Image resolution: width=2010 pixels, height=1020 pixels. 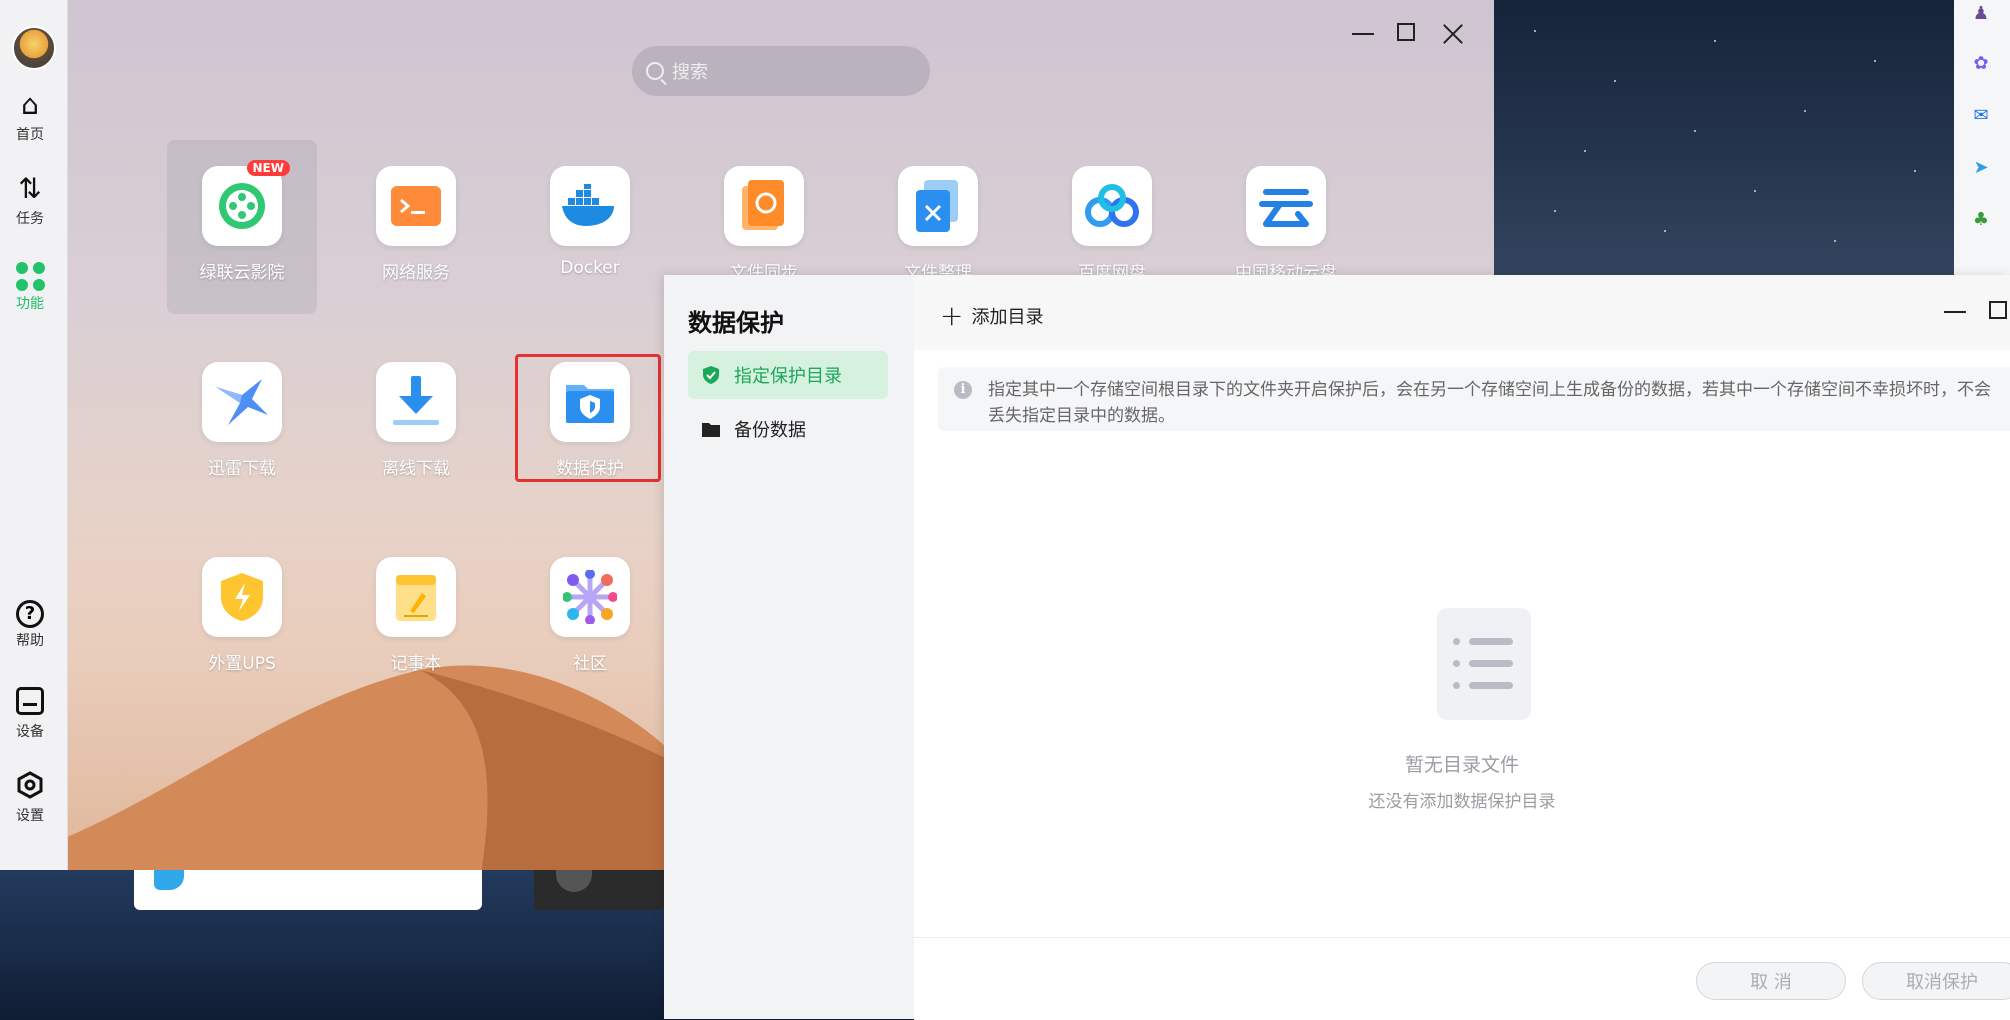 I want to click on download-arrow-icon, so click(x=416, y=400).